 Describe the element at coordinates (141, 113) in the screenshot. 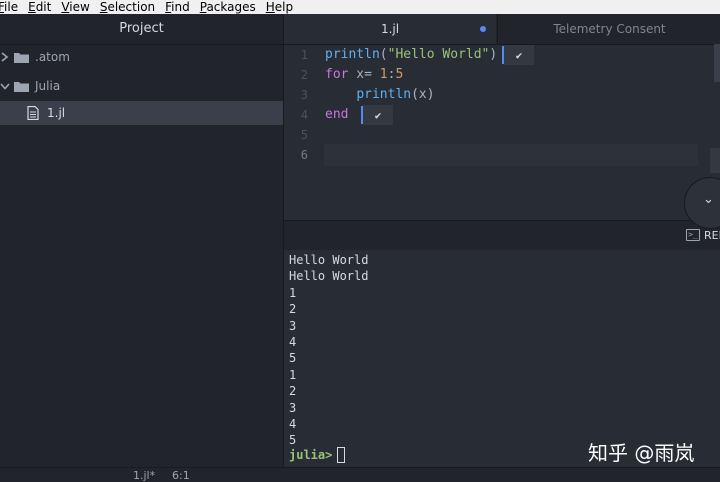

I see `tree-item-1jl-file: 1.jl` at that location.